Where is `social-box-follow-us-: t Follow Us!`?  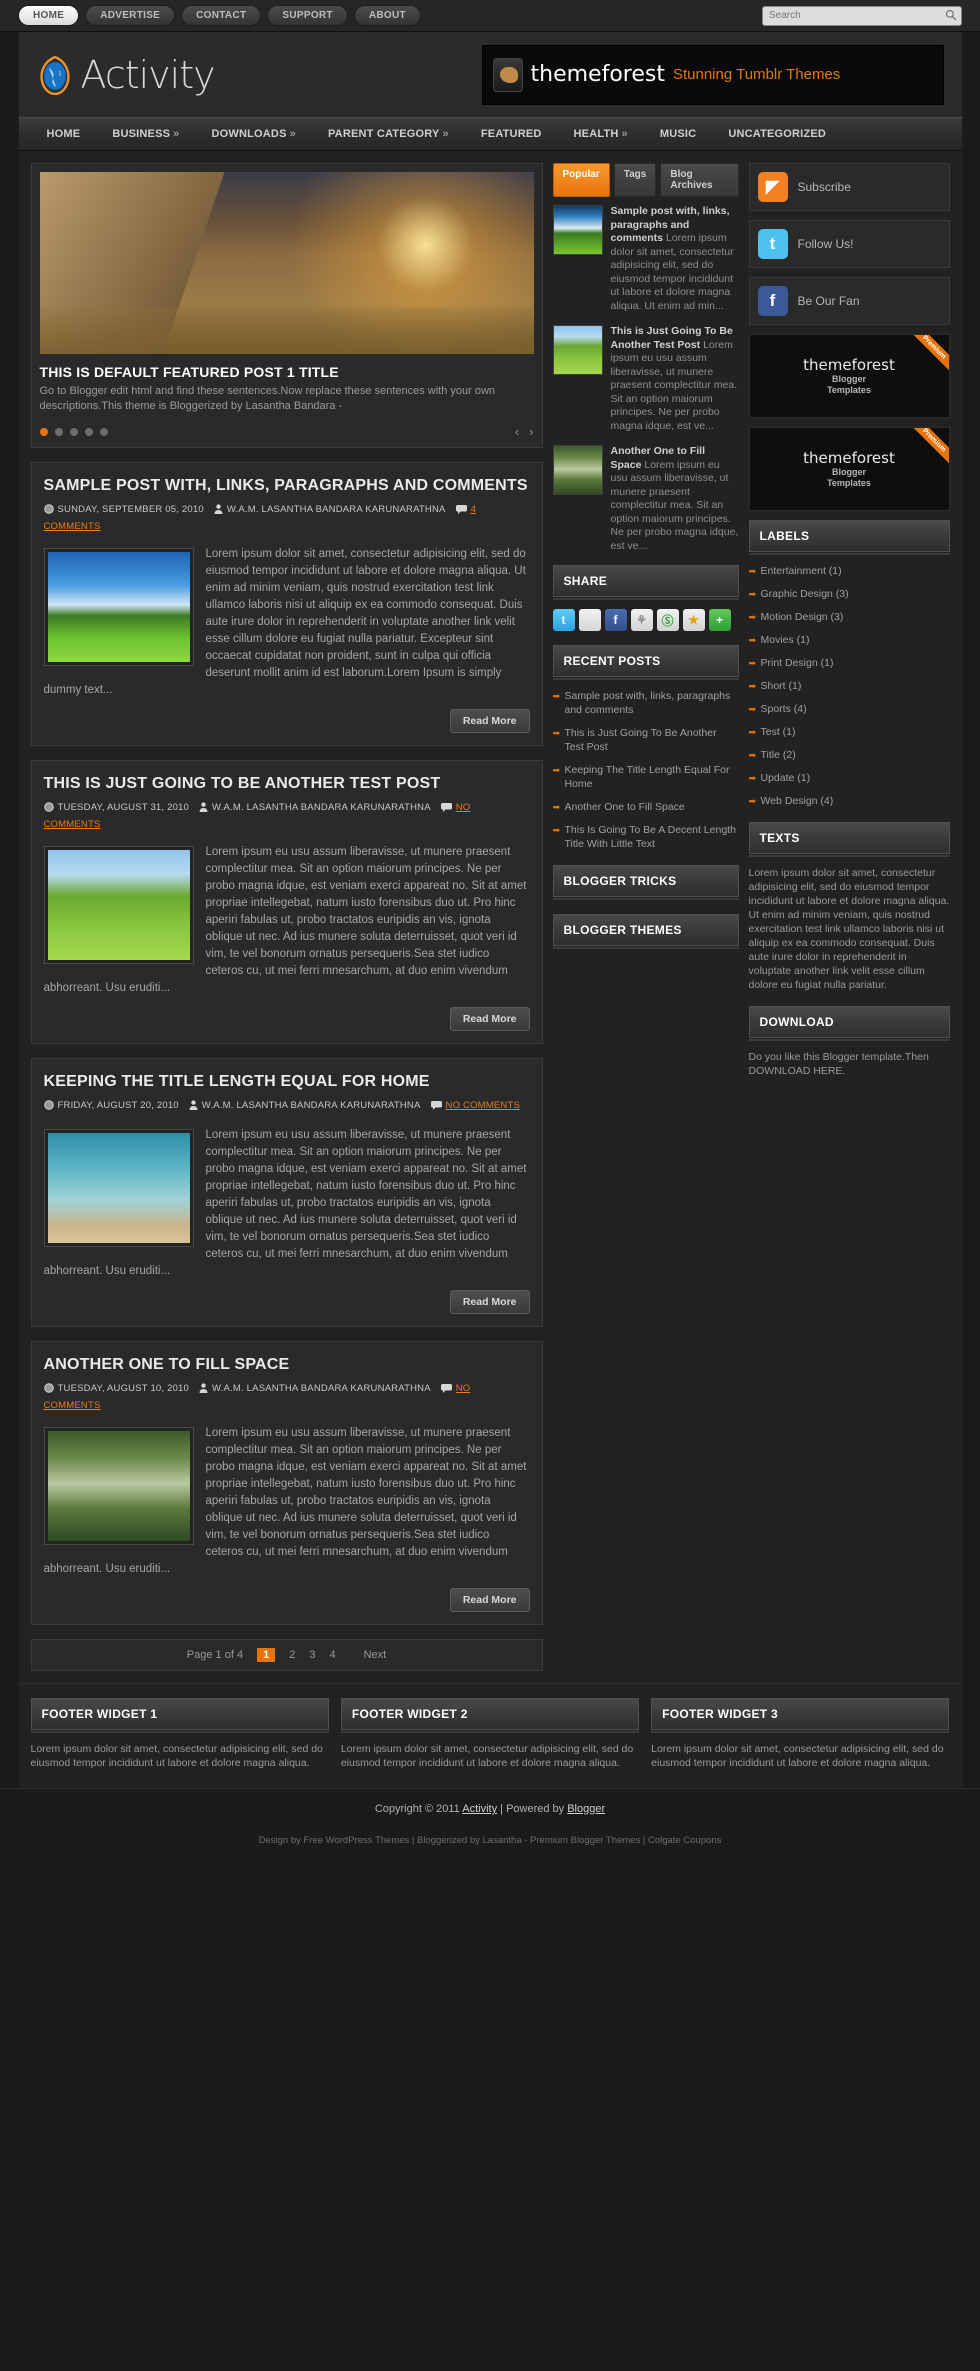
social-box-follow-us-: t Follow Us! is located at coordinates (849, 244).